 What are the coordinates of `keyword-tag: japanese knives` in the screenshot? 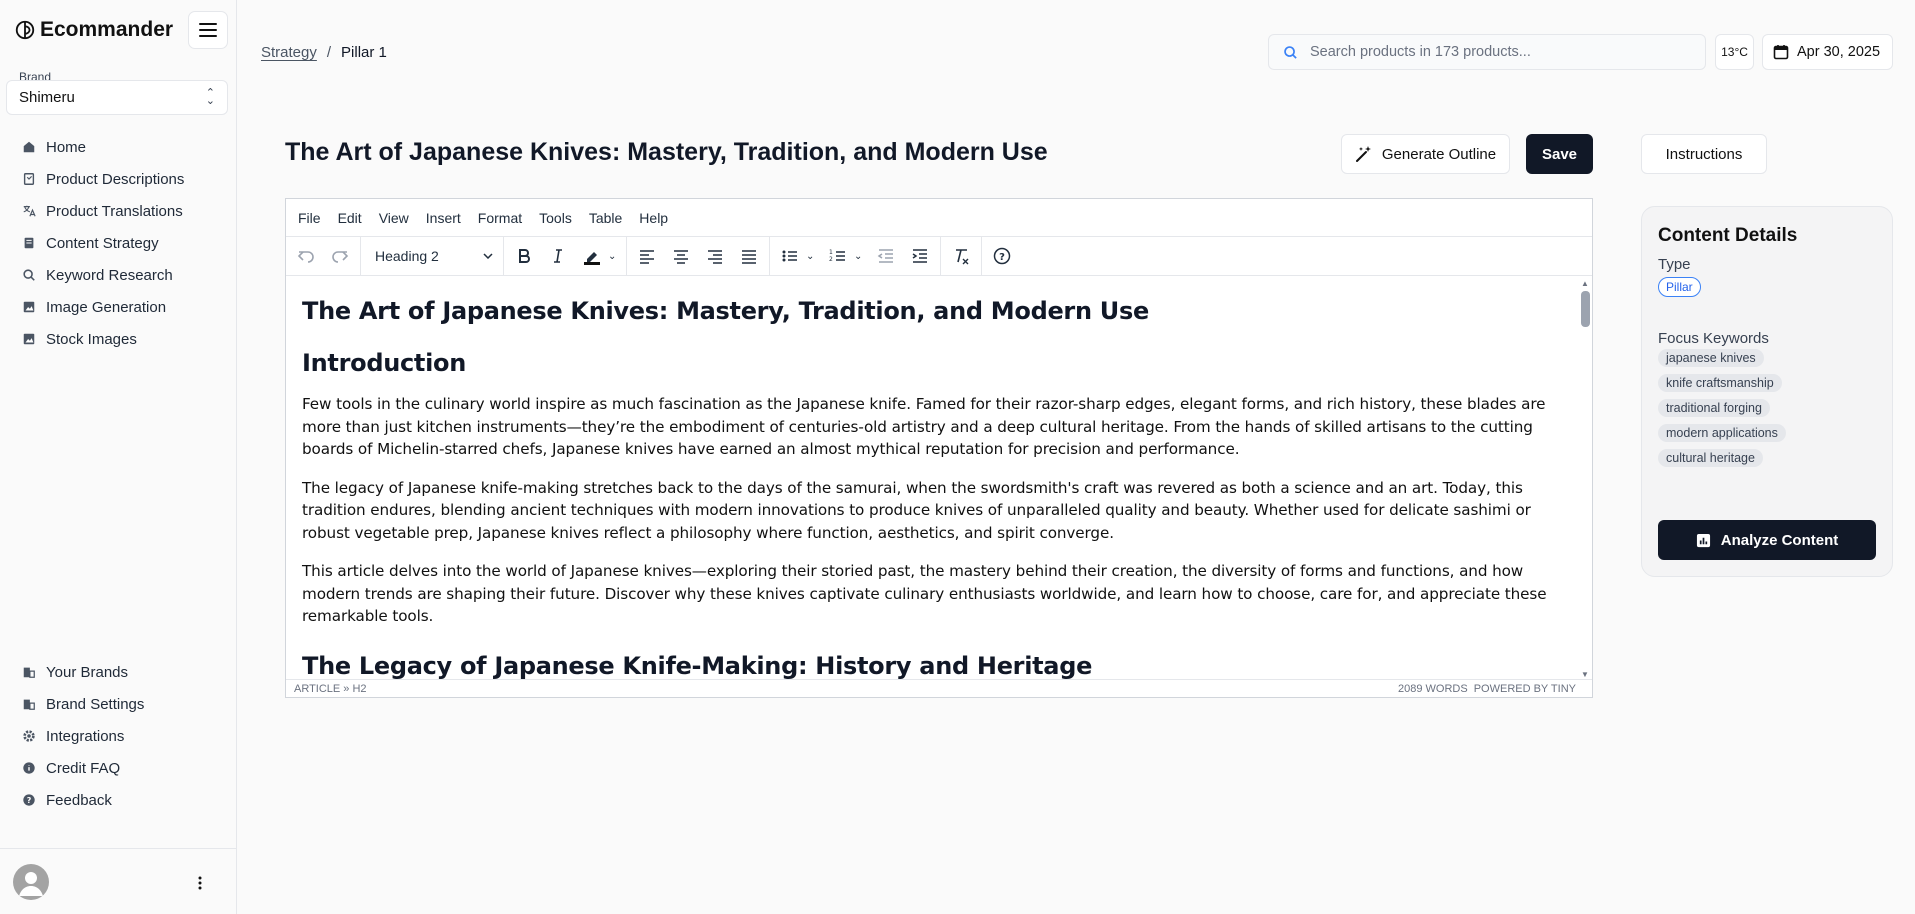 It's located at (1711, 358).